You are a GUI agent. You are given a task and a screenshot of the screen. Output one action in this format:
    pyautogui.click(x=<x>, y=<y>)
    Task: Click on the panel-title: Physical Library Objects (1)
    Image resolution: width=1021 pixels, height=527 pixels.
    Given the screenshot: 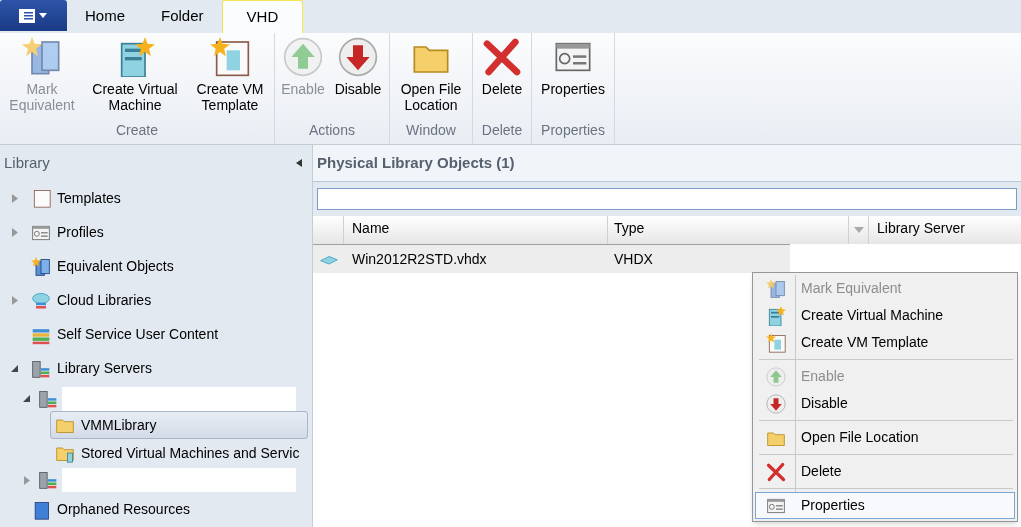 What is the action you would take?
    pyautogui.click(x=416, y=162)
    